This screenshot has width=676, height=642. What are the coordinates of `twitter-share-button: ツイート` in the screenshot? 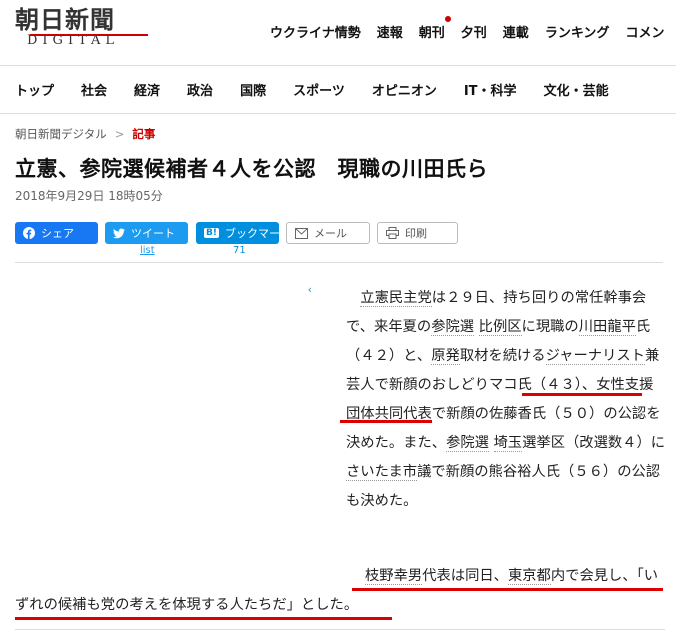 It's located at (146, 233).